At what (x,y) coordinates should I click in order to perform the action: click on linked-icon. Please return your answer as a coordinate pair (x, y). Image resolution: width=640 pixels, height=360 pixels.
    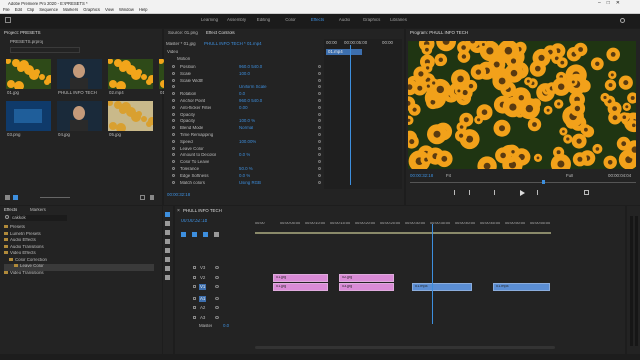
    Looking at the image, I should click on (194, 234).